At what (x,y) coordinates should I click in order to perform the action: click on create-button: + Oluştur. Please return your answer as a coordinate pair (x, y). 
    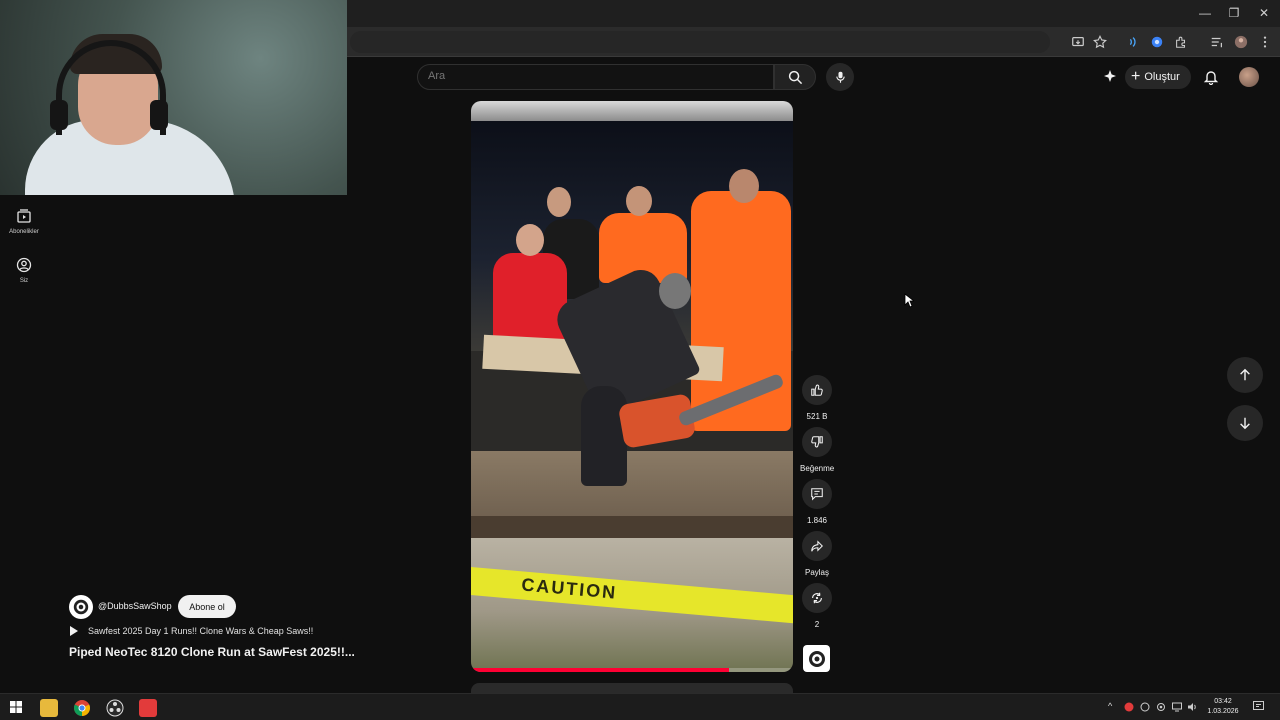
    Looking at the image, I should click on (1158, 77).